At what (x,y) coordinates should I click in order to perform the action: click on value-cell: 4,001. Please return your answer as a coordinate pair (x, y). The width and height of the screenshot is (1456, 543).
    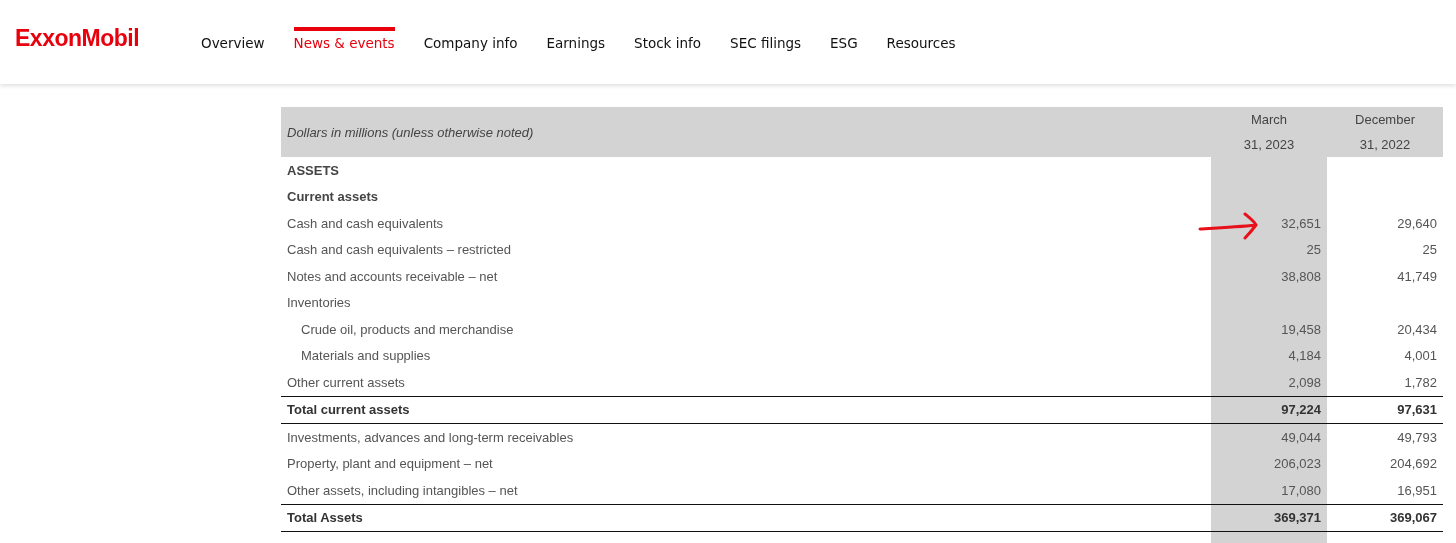
    Looking at the image, I should click on (1420, 356).